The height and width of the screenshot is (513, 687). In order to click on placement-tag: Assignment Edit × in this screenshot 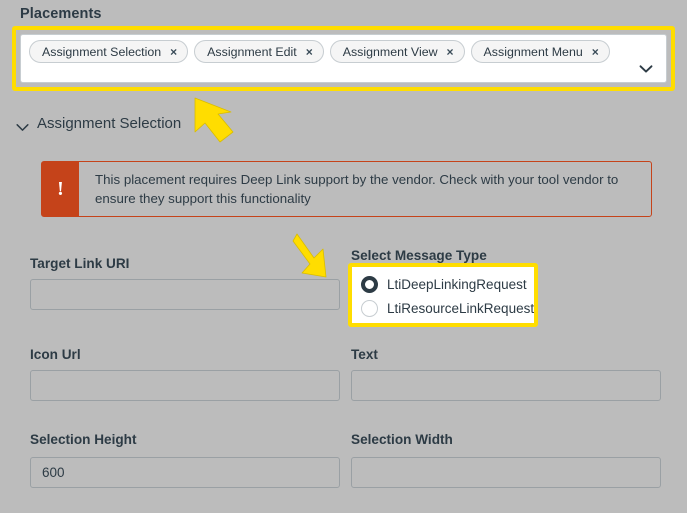, I will do `click(259, 51)`.